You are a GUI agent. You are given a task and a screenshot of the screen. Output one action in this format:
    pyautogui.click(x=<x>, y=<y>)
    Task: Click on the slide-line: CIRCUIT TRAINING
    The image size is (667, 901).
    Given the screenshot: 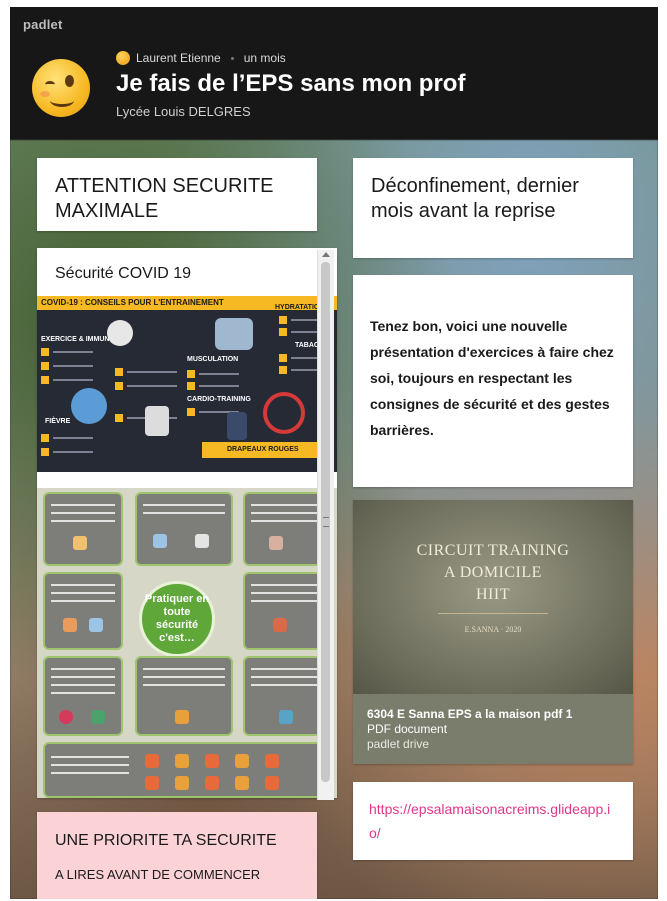 What is the action you would take?
    pyautogui.click(x=493, y=550)
    